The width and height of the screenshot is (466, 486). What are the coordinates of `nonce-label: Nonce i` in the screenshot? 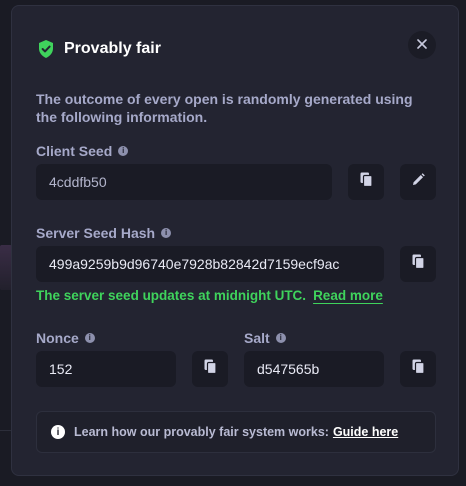 It's located at (65, 338).